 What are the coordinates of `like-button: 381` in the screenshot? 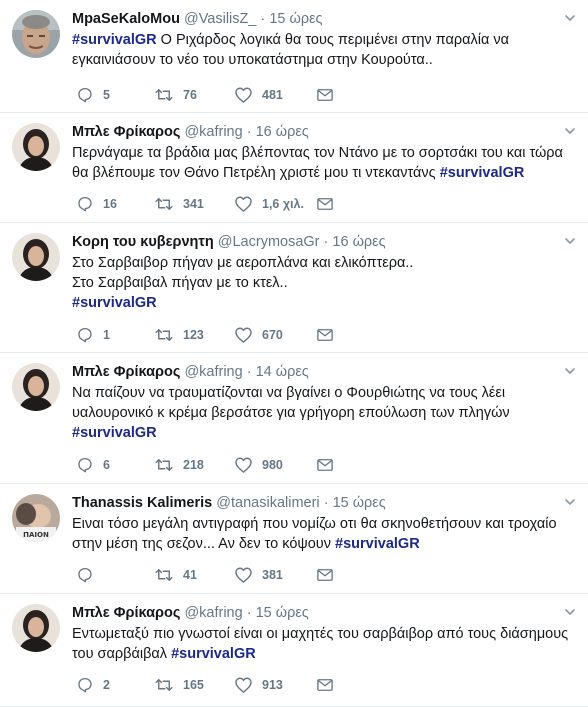 It's located at (275, 575).